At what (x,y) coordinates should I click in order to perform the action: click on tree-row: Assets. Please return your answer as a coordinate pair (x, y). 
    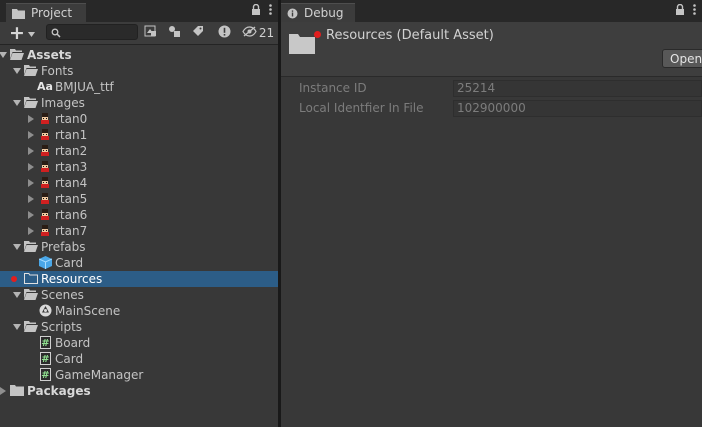
    Looking at the image, I should click on (139, 55).